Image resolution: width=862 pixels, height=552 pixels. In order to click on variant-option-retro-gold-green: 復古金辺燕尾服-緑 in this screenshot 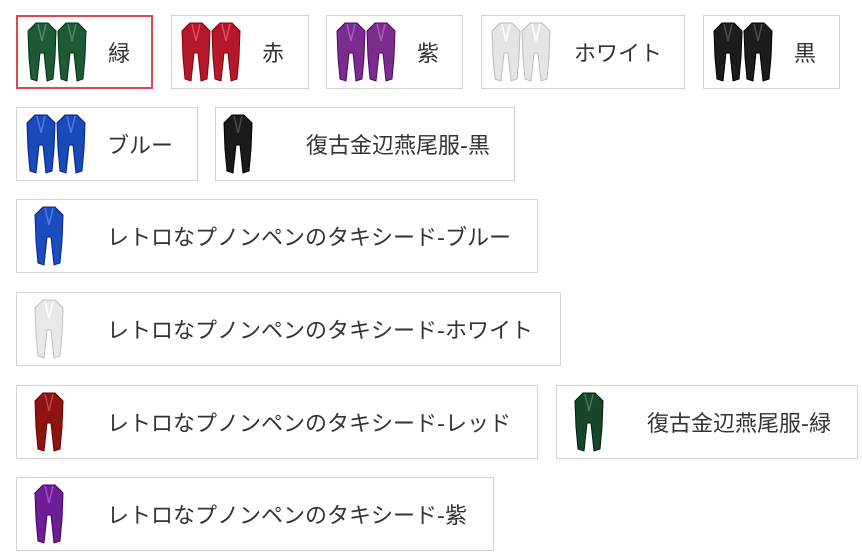, I will do `click(707, 422)`.